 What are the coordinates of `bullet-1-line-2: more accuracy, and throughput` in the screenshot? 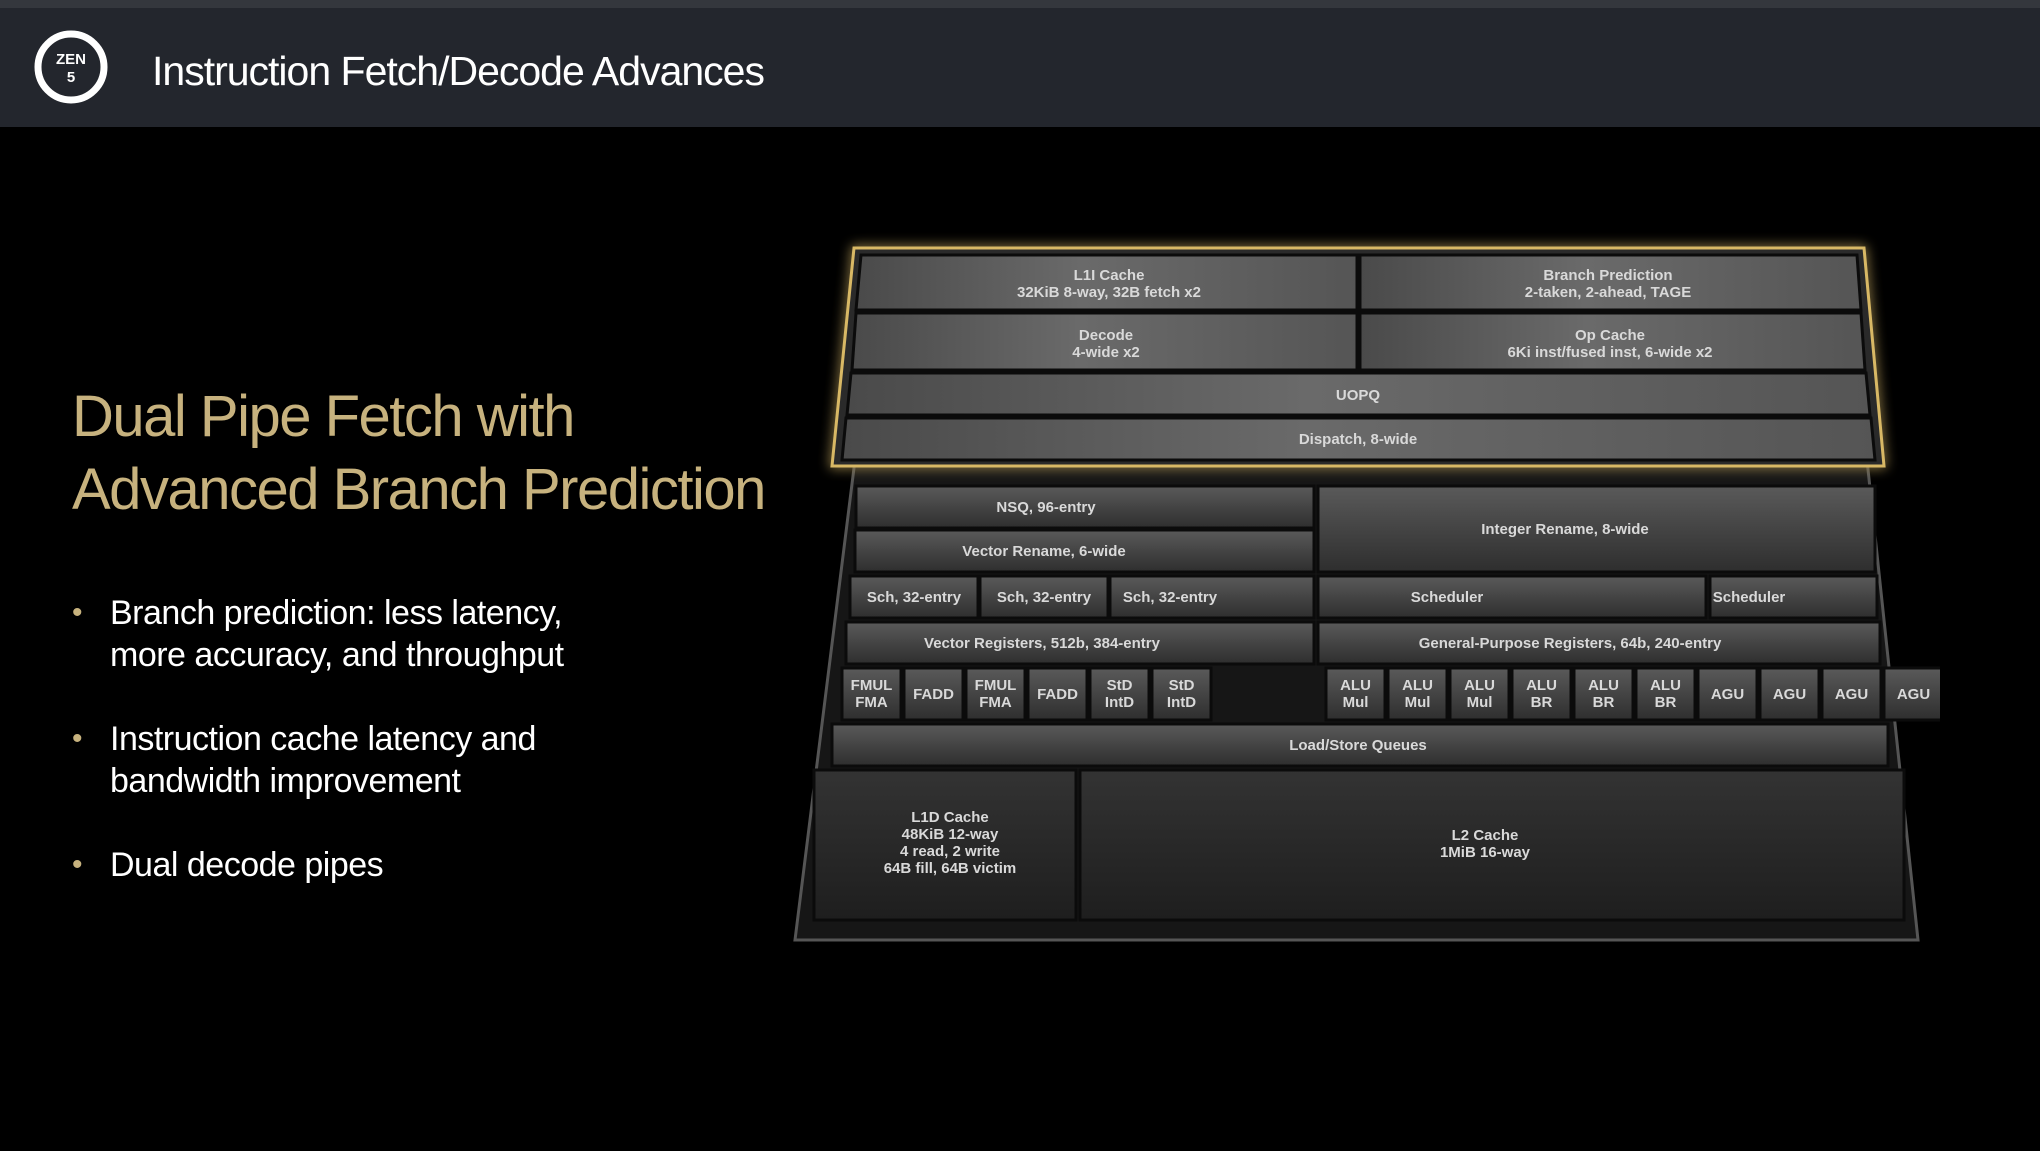 It's located at (337, 655).